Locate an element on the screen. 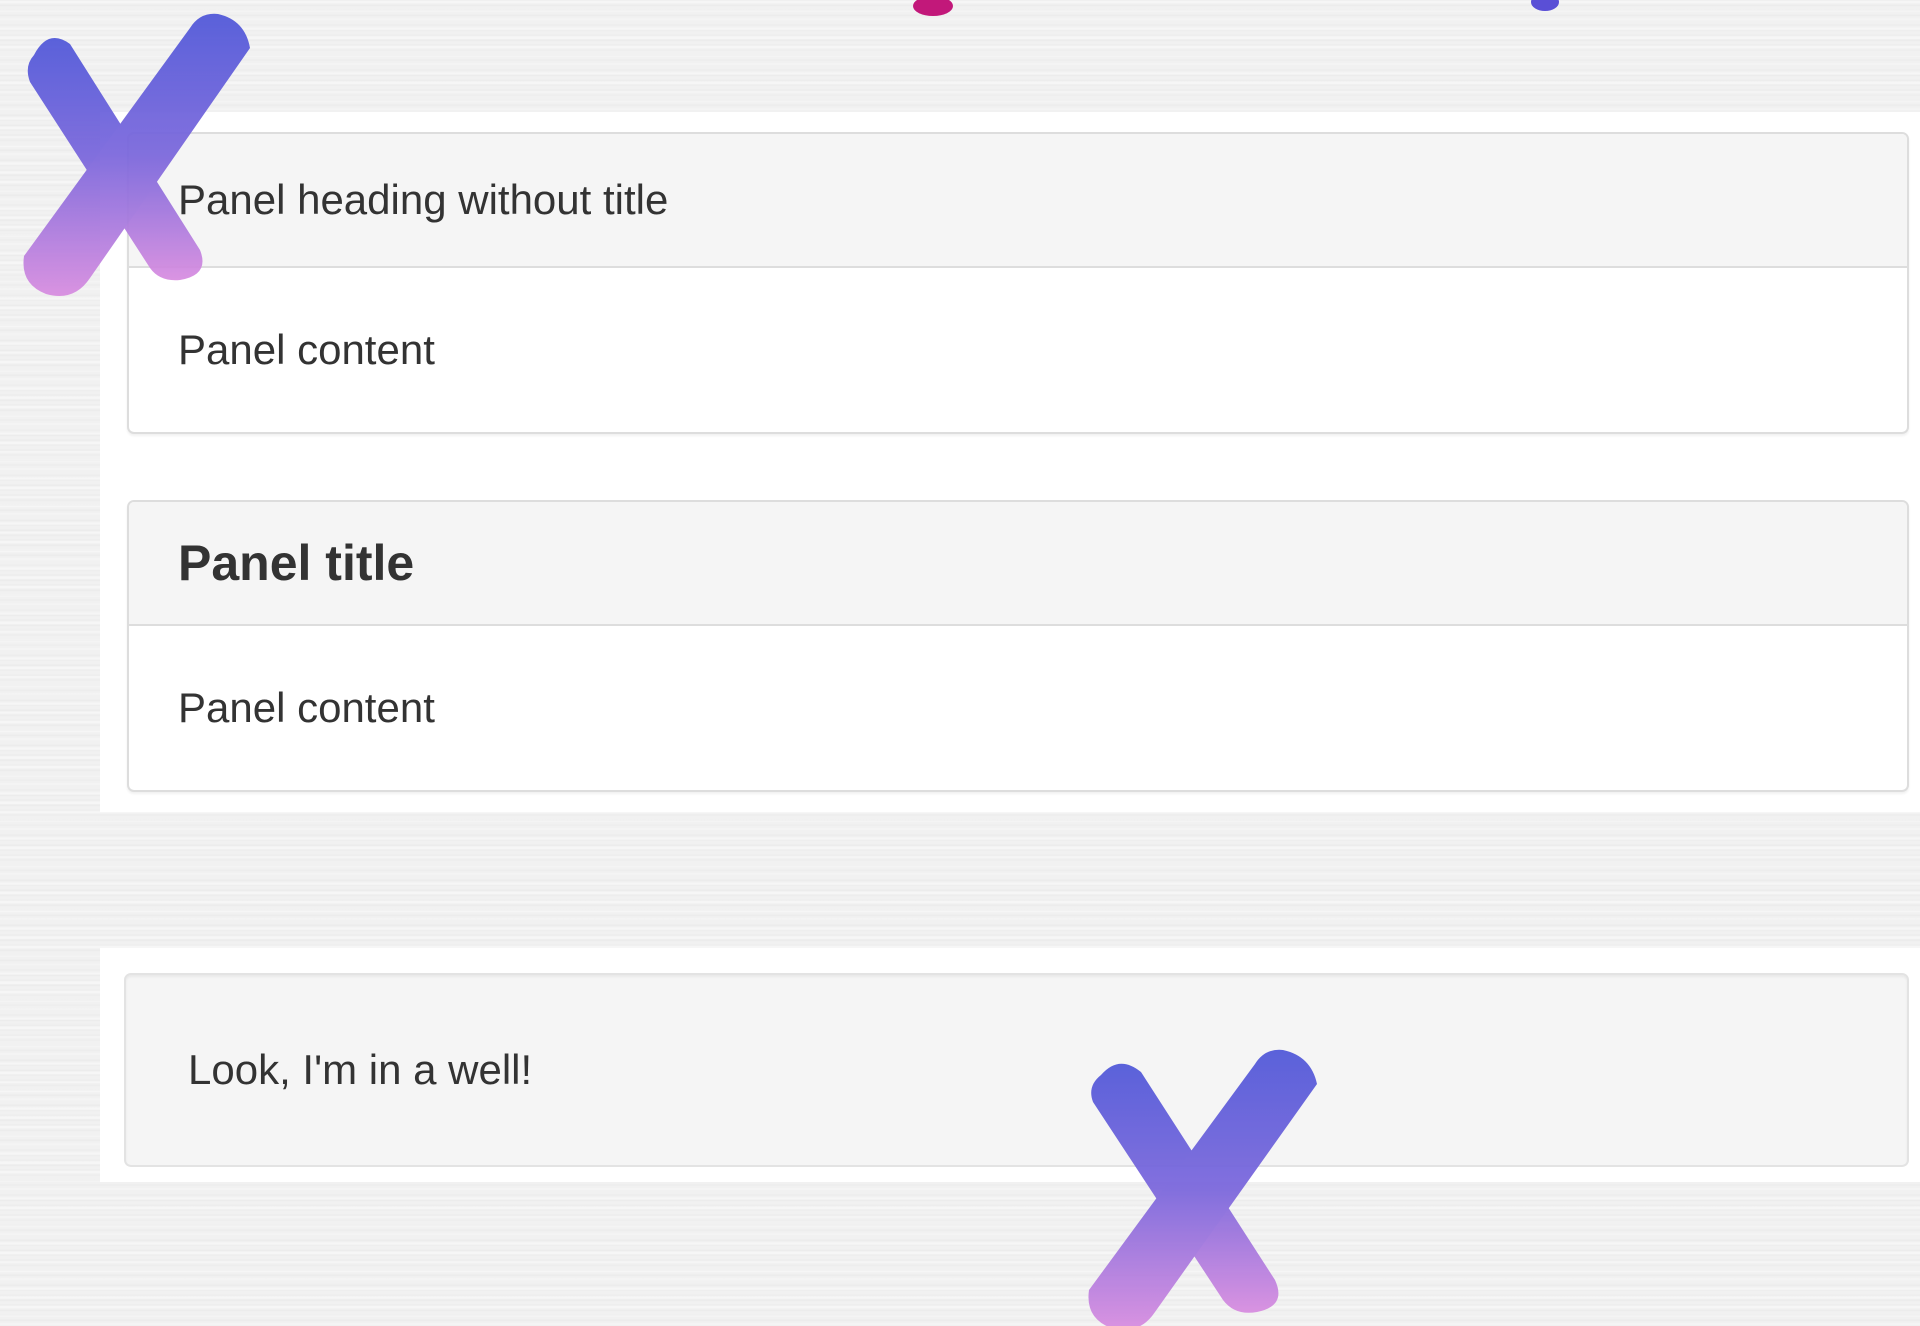 This screenshot has width=1920, height=1326. panel-heading: Panel heading without title is located at coordinates (1018, 201).